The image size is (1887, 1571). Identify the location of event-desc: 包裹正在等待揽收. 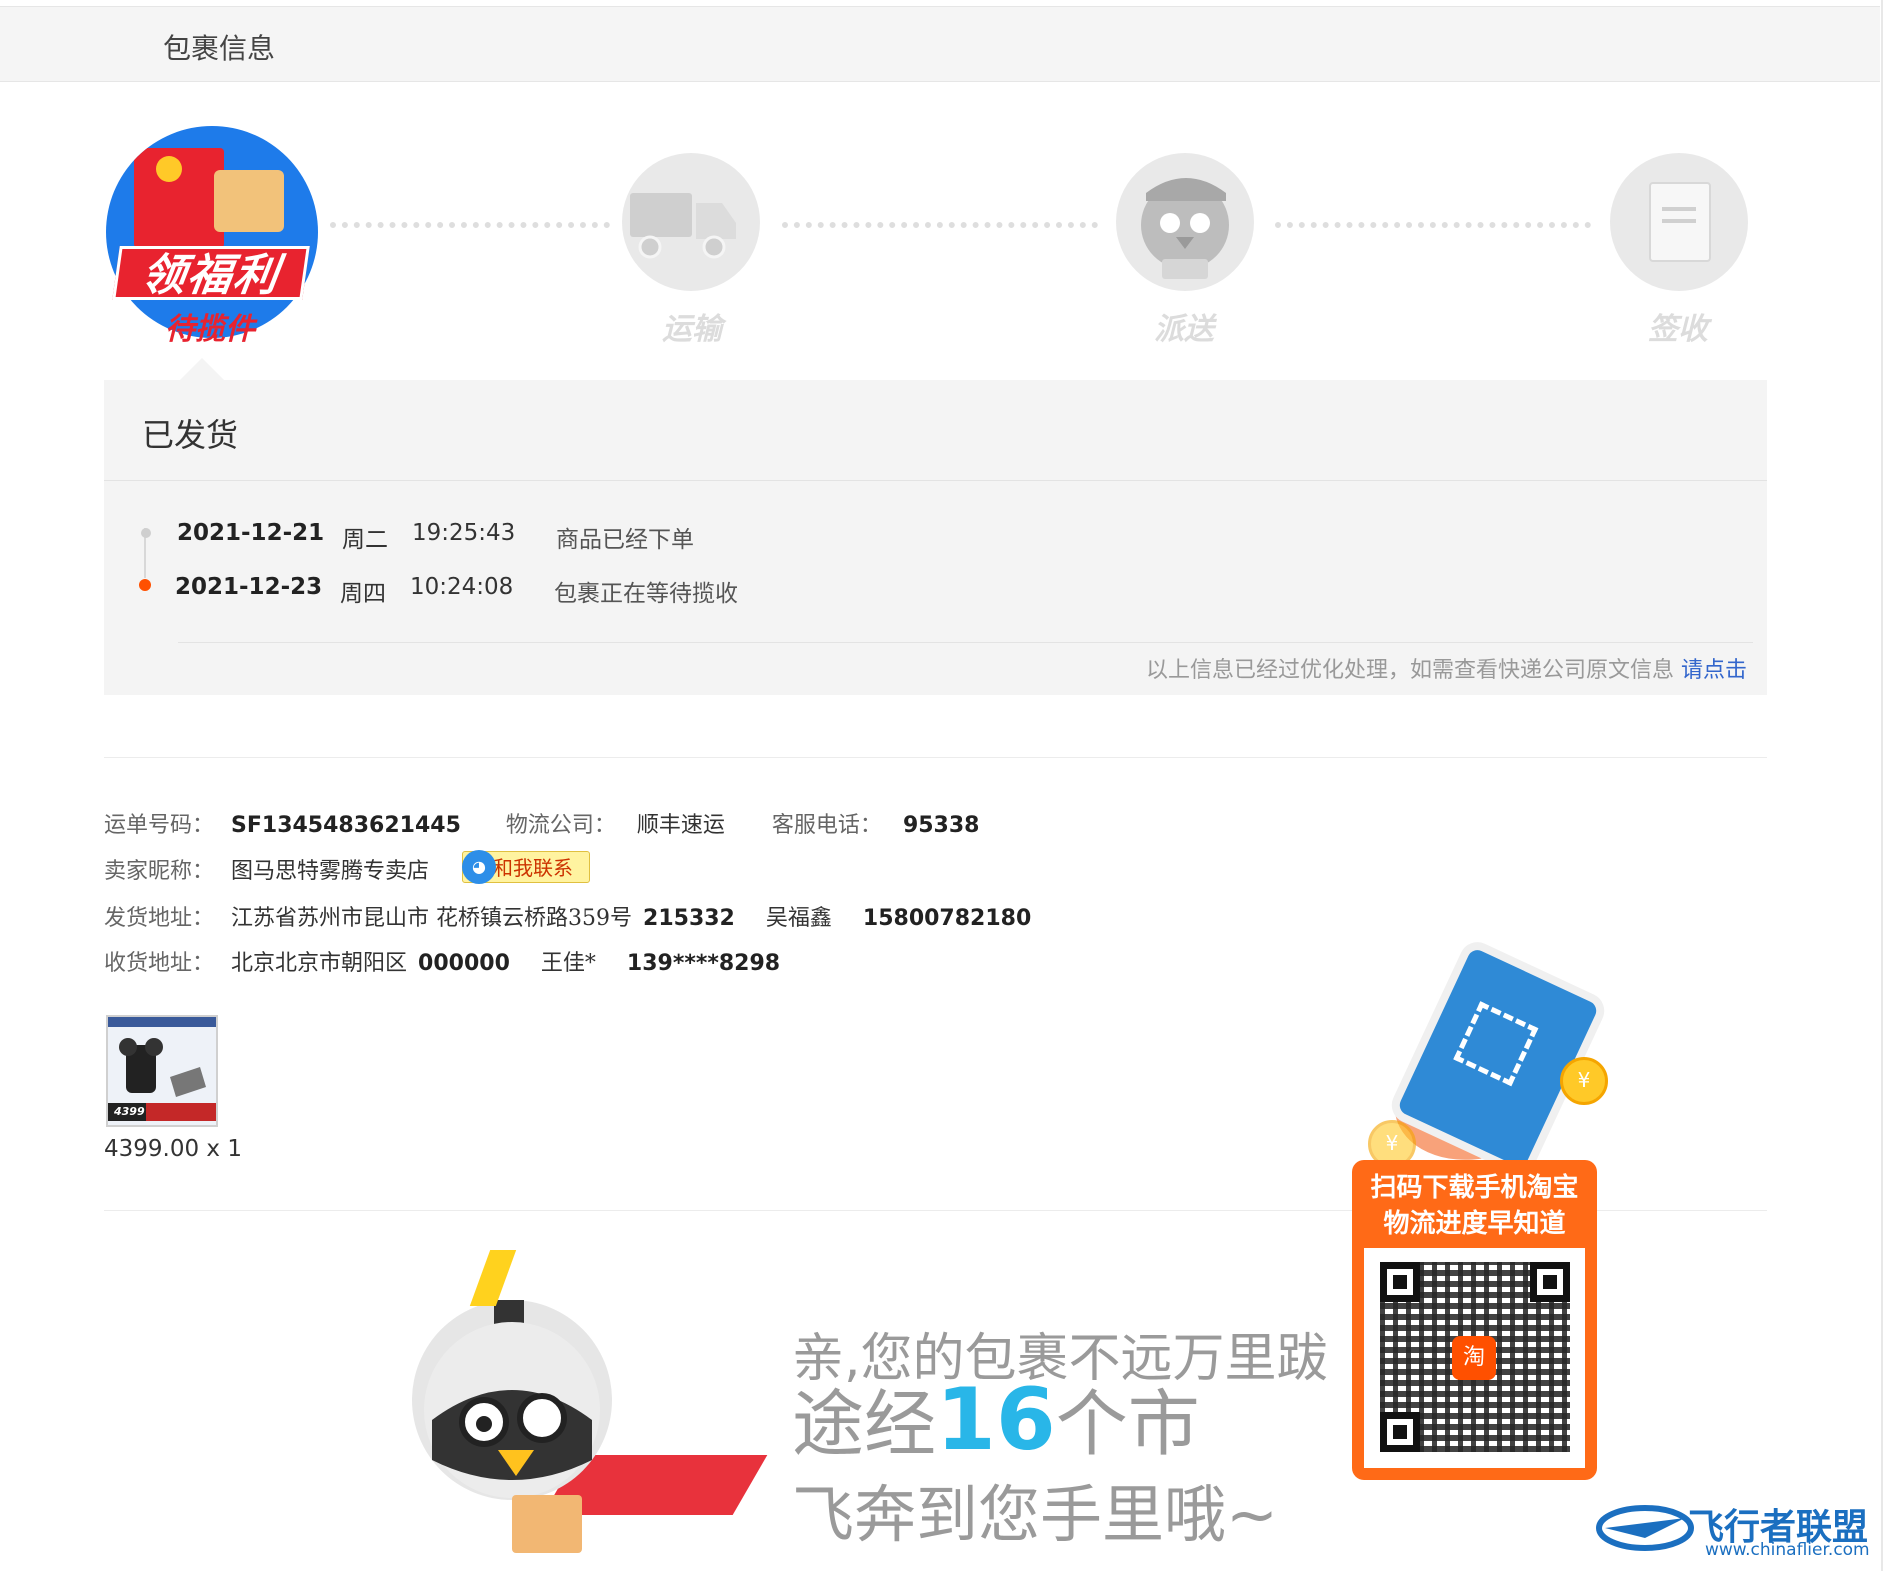
(646, 594).